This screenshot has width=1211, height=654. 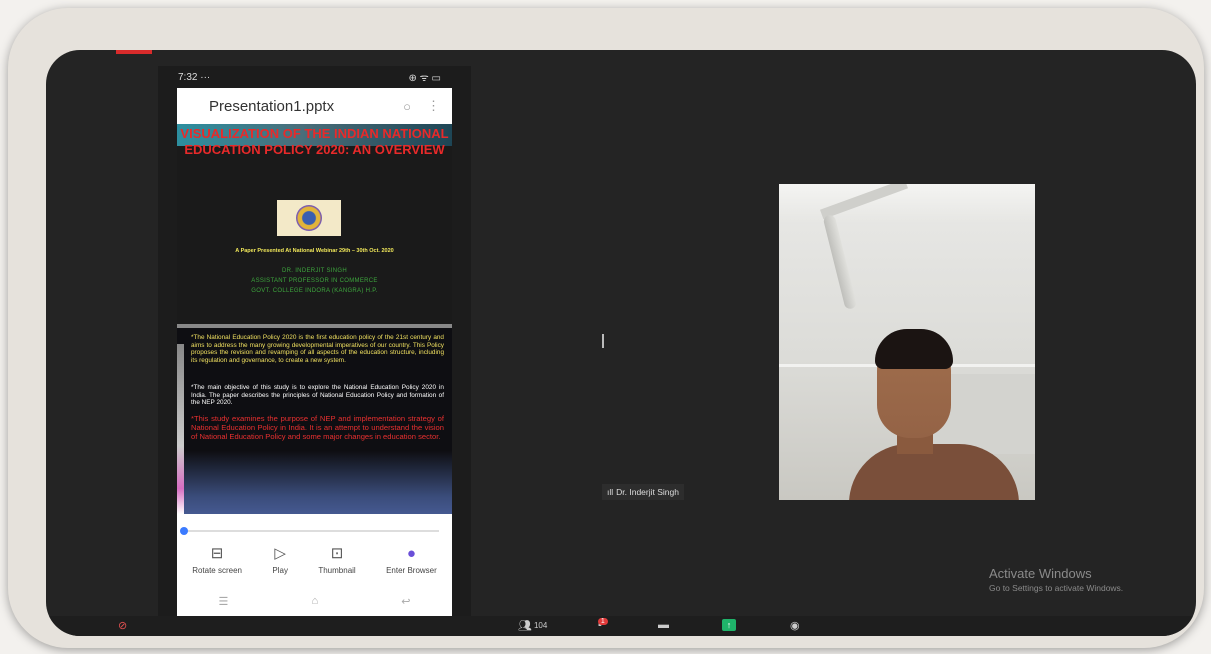 I want to click on author-name: DR. INDERJIT SINGH, so click(x=314, y=271).